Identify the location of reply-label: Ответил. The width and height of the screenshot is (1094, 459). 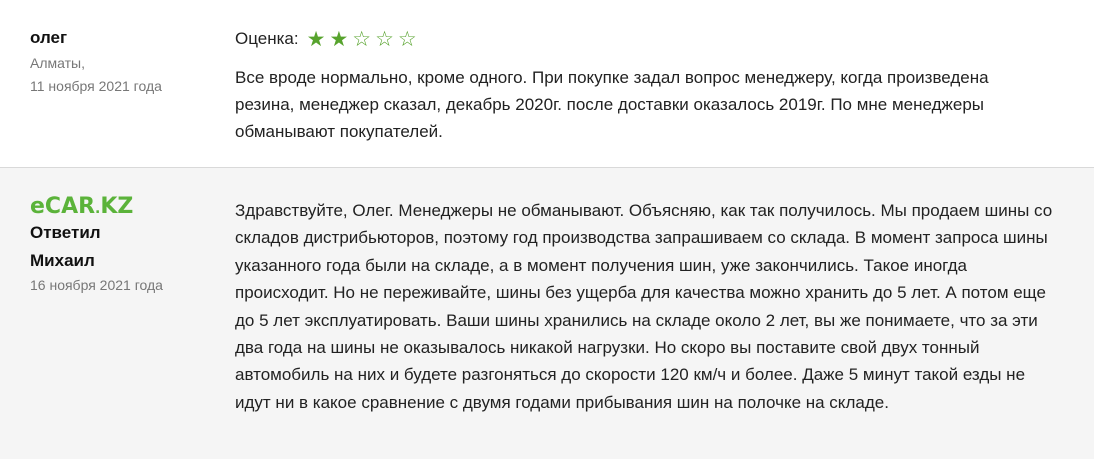
(65, 232).